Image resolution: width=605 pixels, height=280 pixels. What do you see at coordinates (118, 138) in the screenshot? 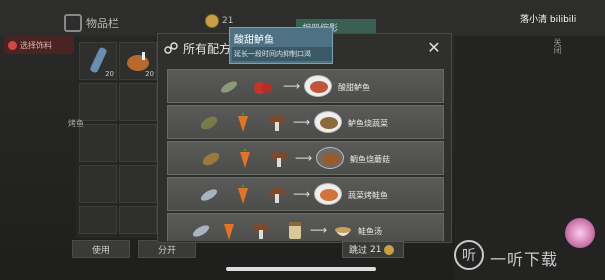
I see `inventory-panel: 20 20` at bounding box center [118, 138].